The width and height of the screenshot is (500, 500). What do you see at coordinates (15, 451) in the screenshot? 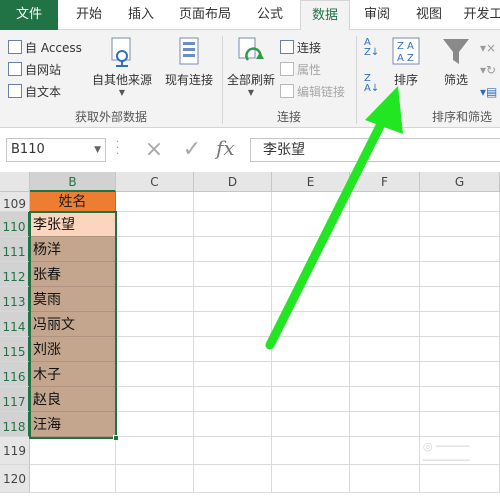
I see `row-header-119: 119` at bounding box center [15, 451].